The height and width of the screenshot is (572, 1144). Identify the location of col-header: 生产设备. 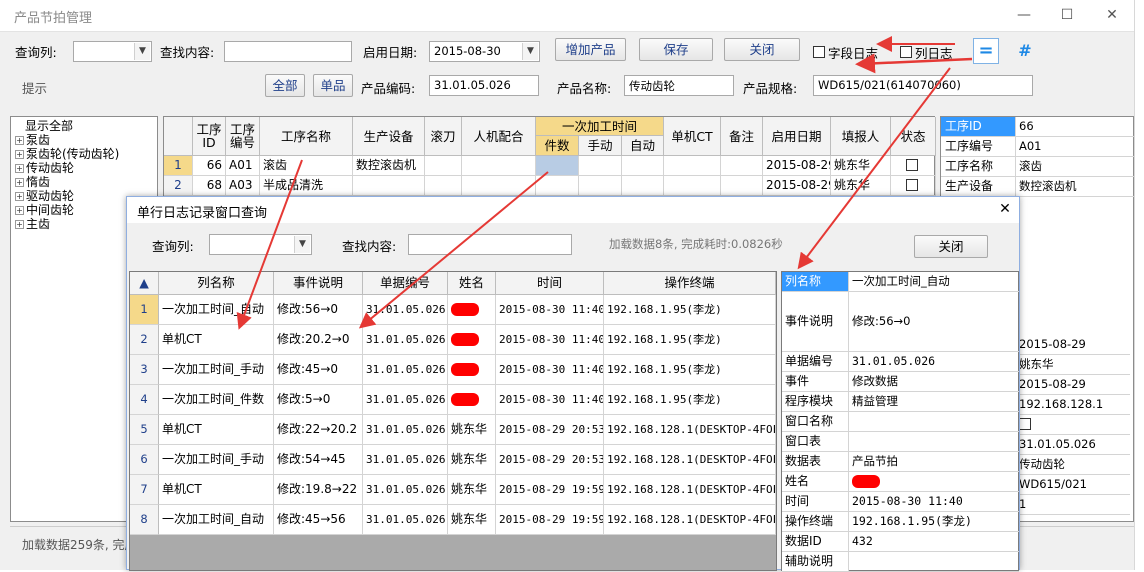
(389, 136).